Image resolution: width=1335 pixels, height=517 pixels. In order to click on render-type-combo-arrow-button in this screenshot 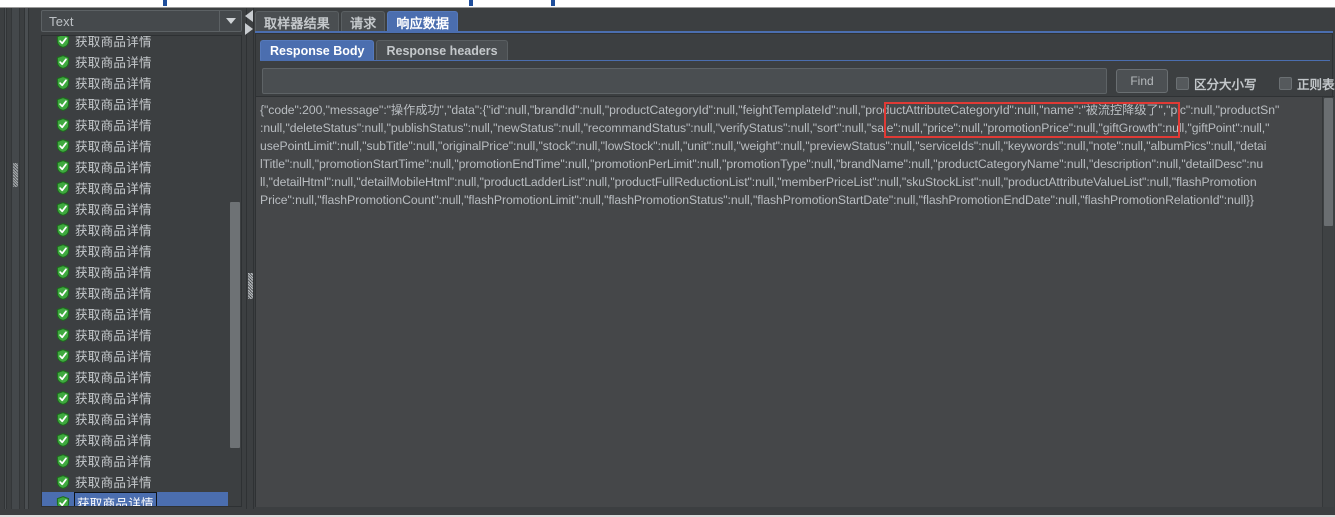, I will do `click(230, 21)`.